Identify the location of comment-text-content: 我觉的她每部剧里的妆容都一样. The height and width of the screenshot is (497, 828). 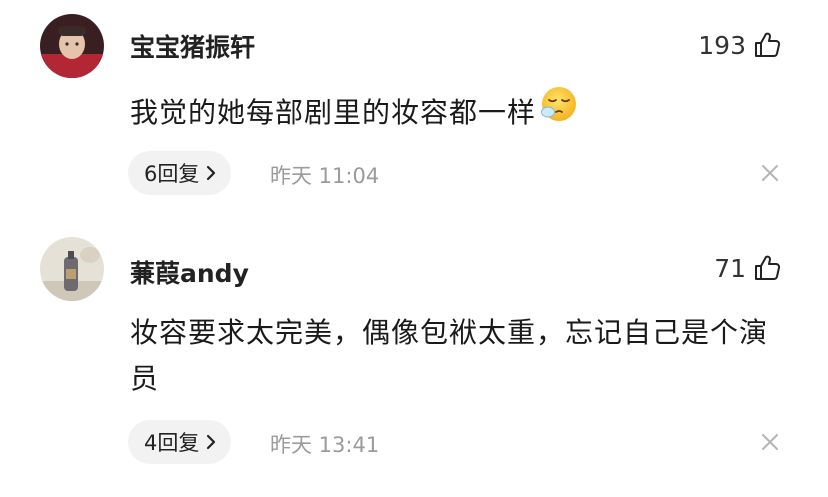
(333, 112).